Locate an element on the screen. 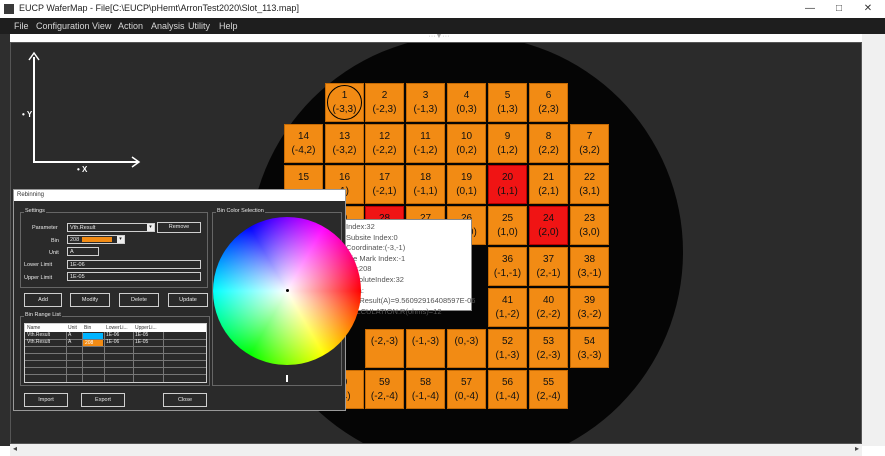  die-coordinate: (2,-2) is located at coordinates (548, 314).